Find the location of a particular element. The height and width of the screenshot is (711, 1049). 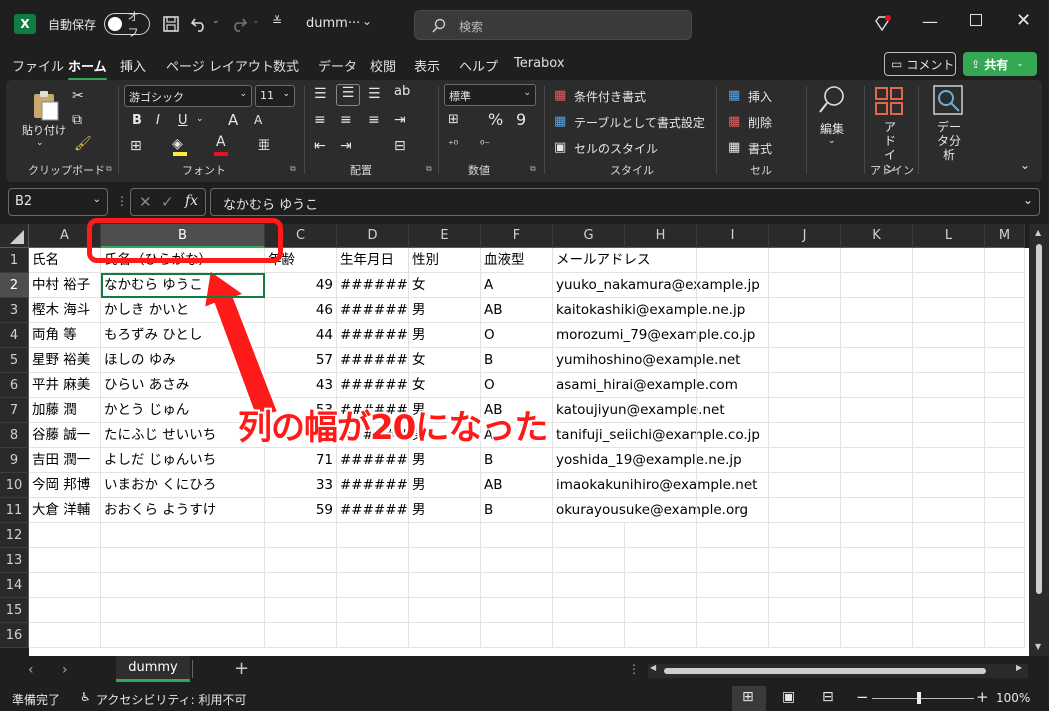

cell: 加藤 潤 is located at coordinates (65, 410).